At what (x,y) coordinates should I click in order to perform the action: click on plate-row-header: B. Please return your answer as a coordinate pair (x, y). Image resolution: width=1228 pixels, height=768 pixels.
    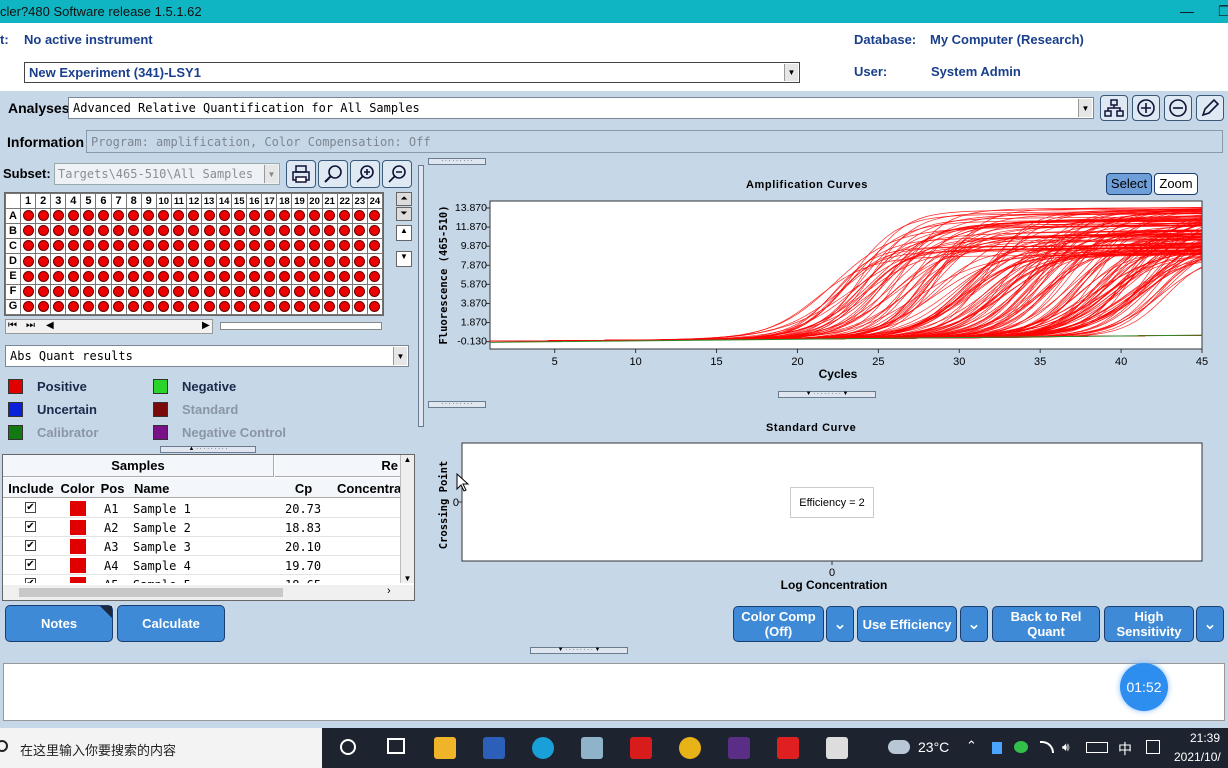
    Looking at the image, I should click on (13, 231).